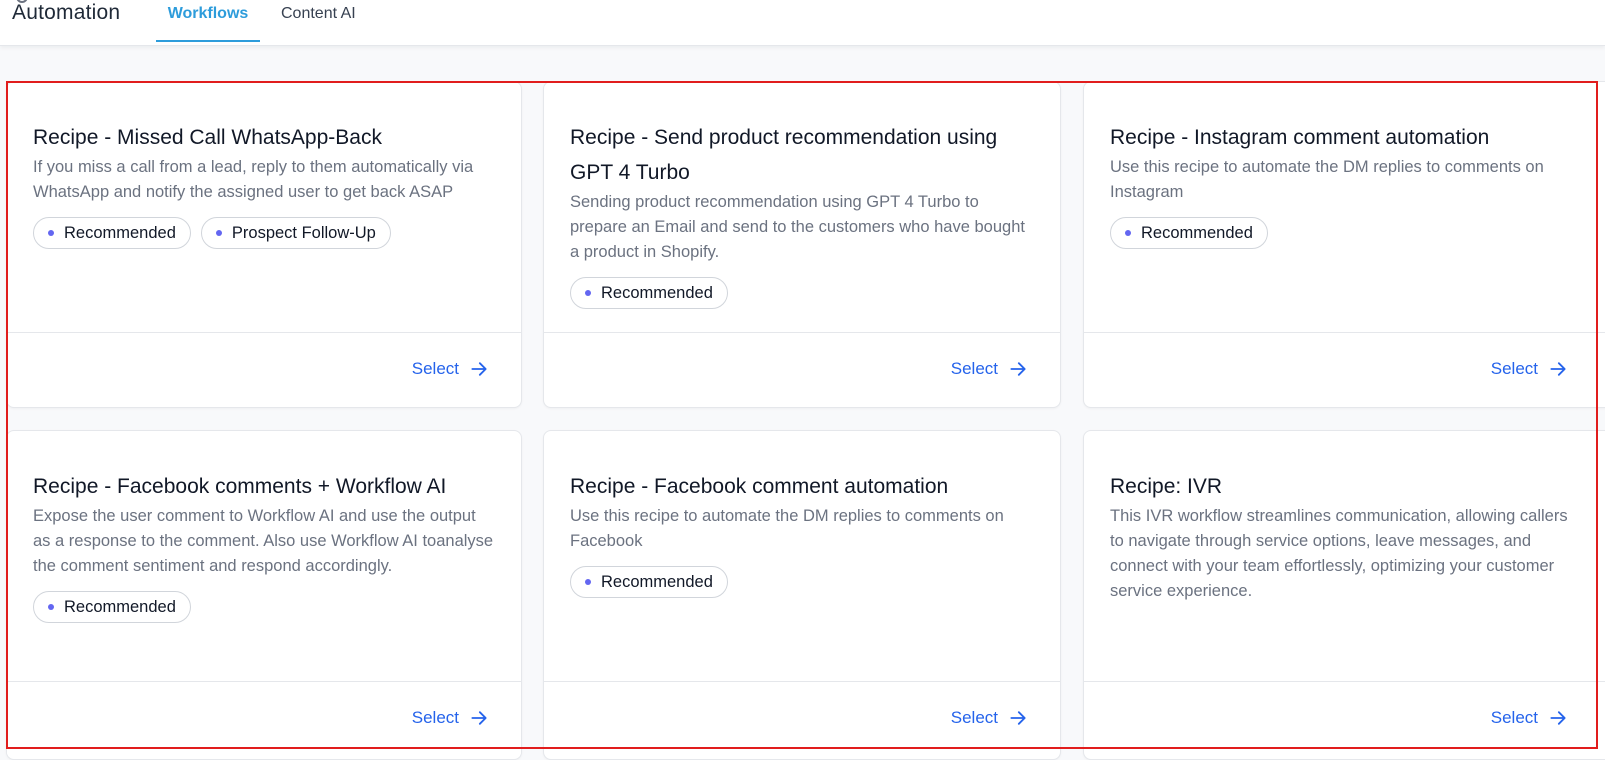 The image size is (1605, 760). What do you see at coordinates (1300, 137) in the screenshot?
I see `card-title: Recipe - Instagram comment automation` at bounding box center [1300, 137].